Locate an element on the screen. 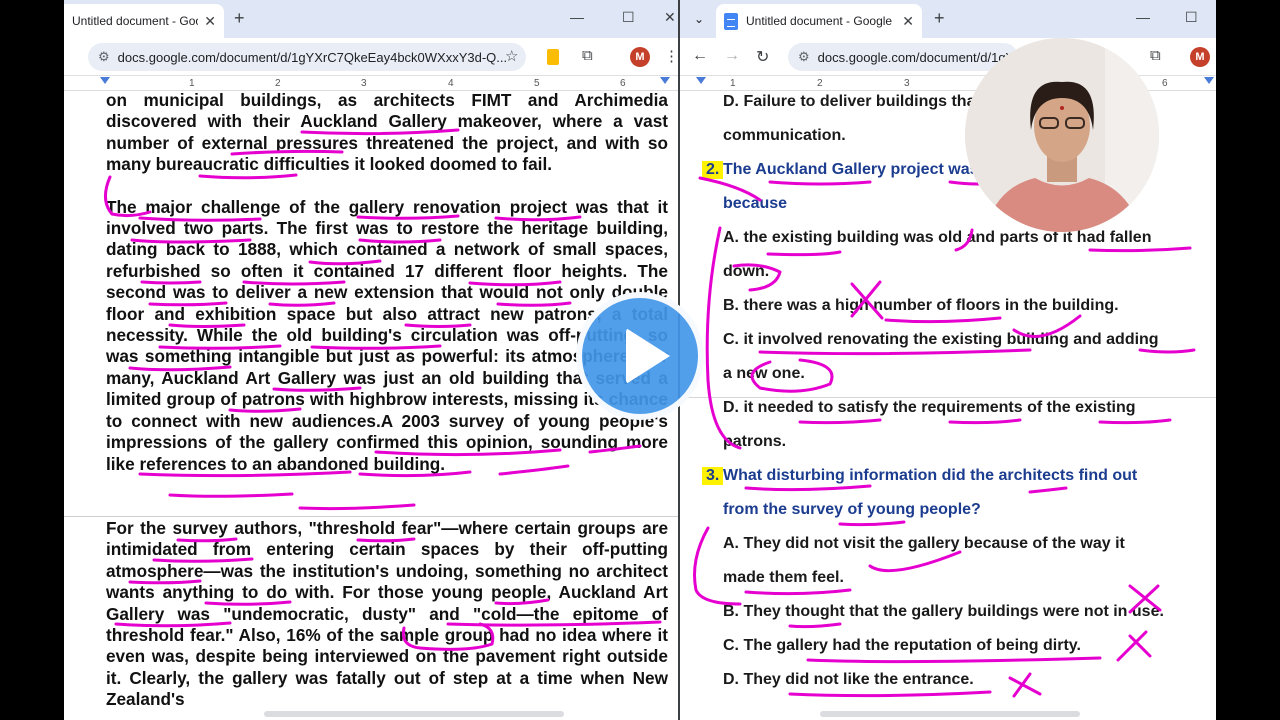  option-c: a new one. is located at coordinates (764, 373).